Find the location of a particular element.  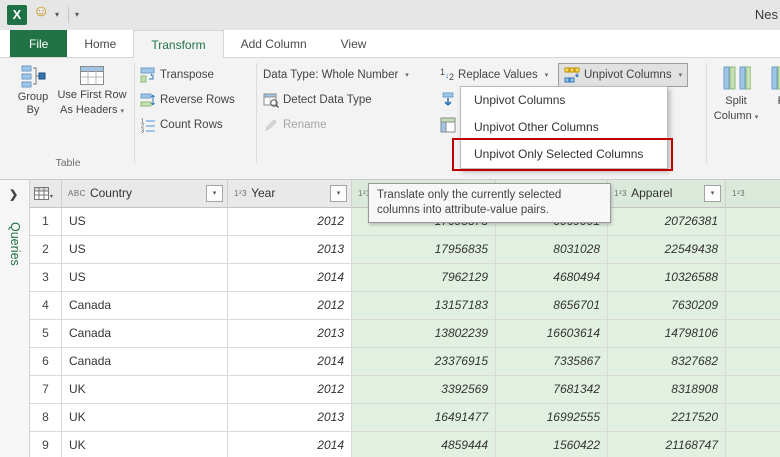

cell-value: 2217520 is located at coordinates (667, 418).